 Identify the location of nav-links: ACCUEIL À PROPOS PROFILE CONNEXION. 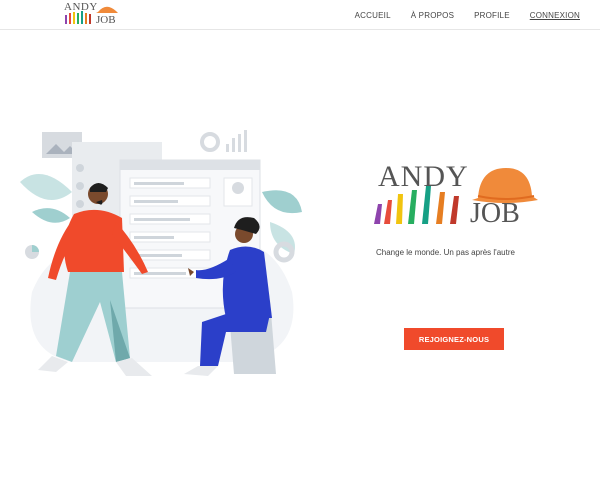
(457, 15).